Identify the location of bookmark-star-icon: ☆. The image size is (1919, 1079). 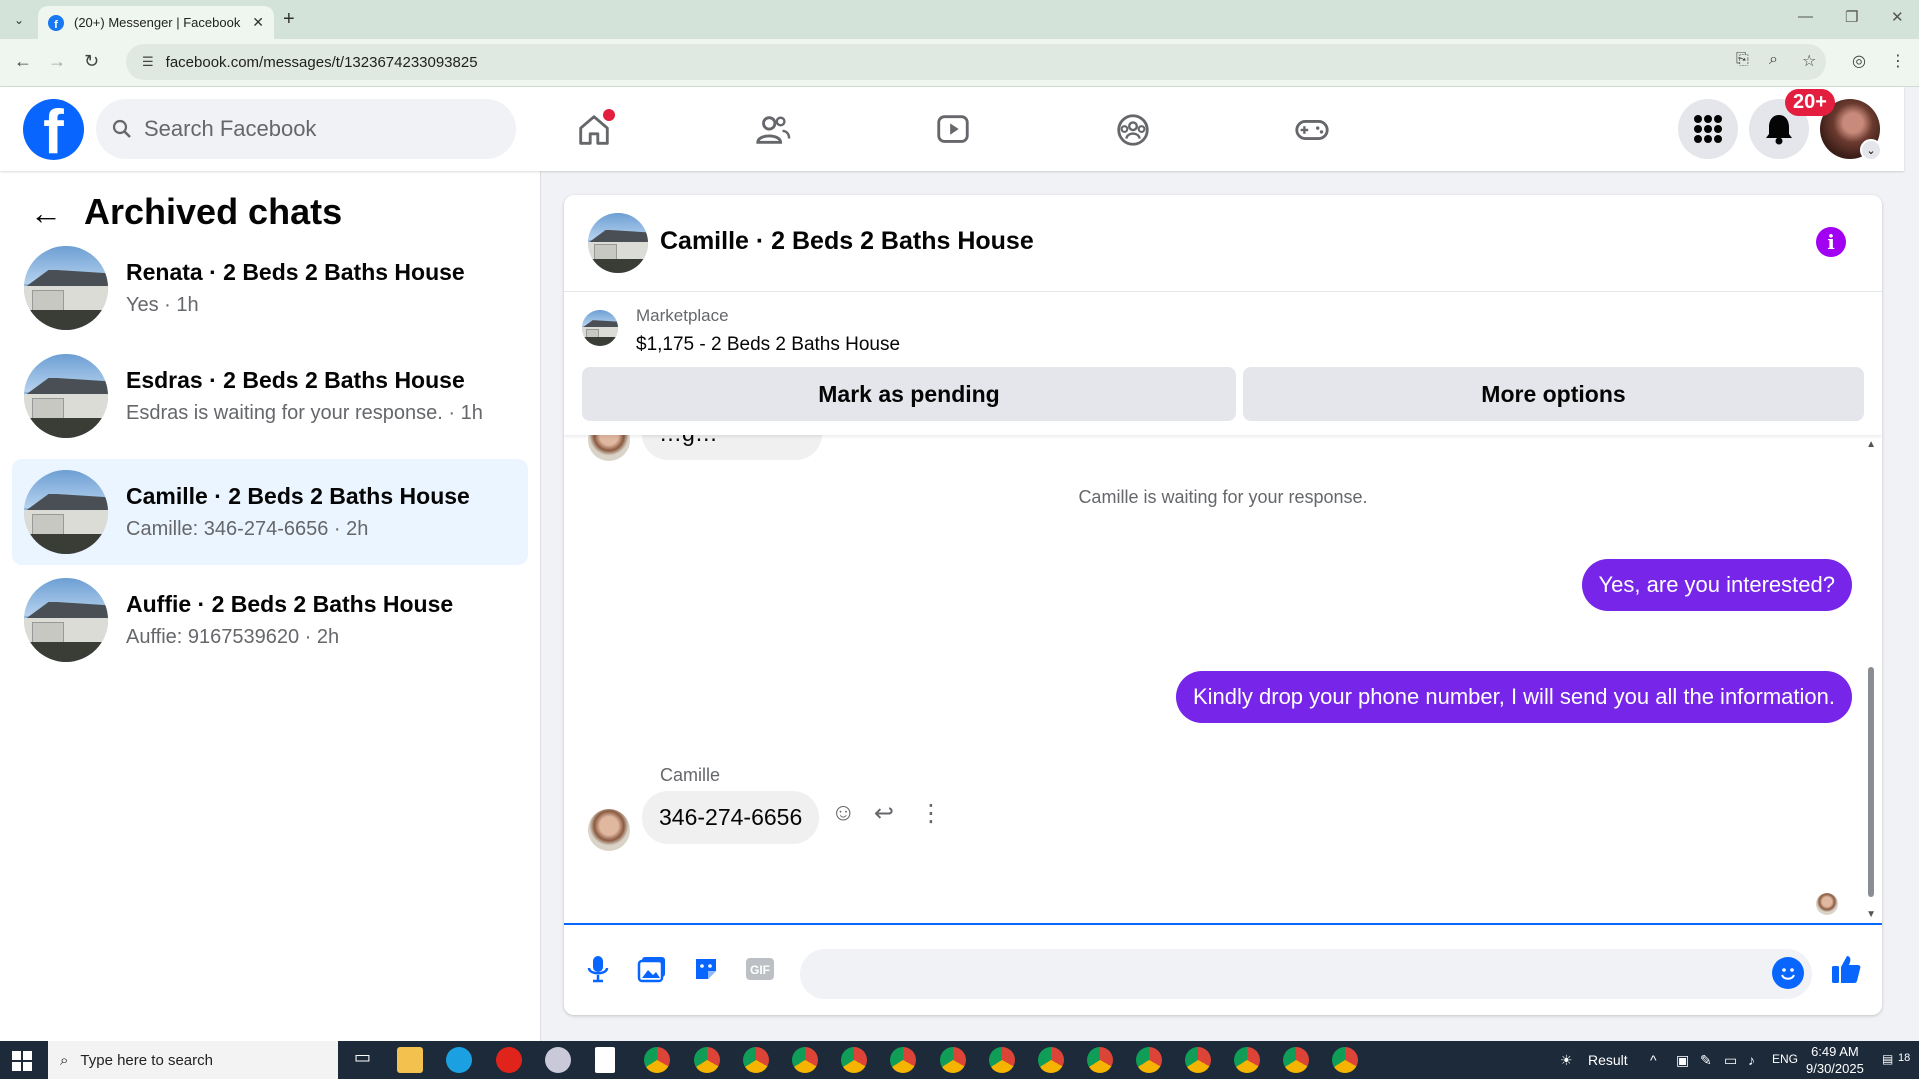
(1809, 61).